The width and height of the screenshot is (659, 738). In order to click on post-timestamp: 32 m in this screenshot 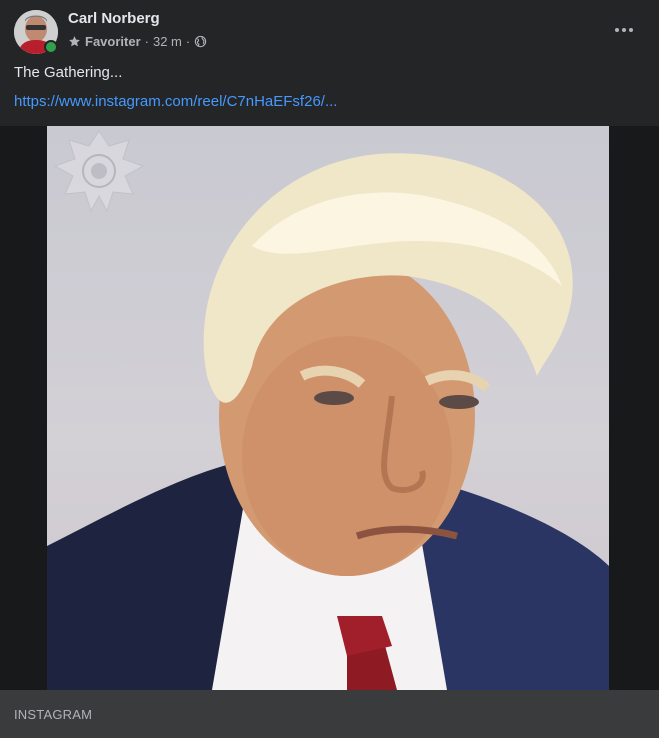, I will do `click(167, 41)`.